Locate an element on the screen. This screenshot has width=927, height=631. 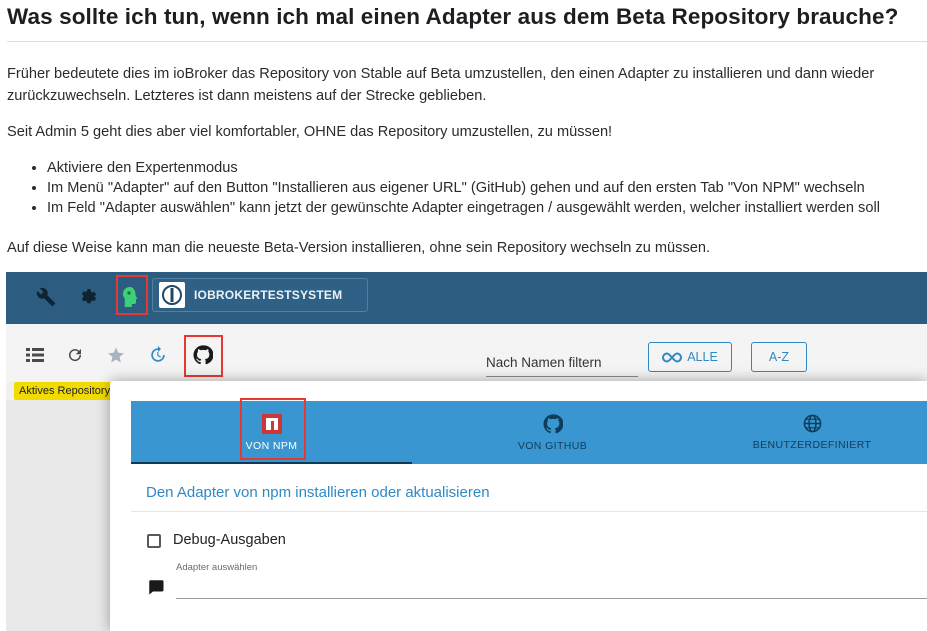
message-icon is located at coordinates (156, 587).